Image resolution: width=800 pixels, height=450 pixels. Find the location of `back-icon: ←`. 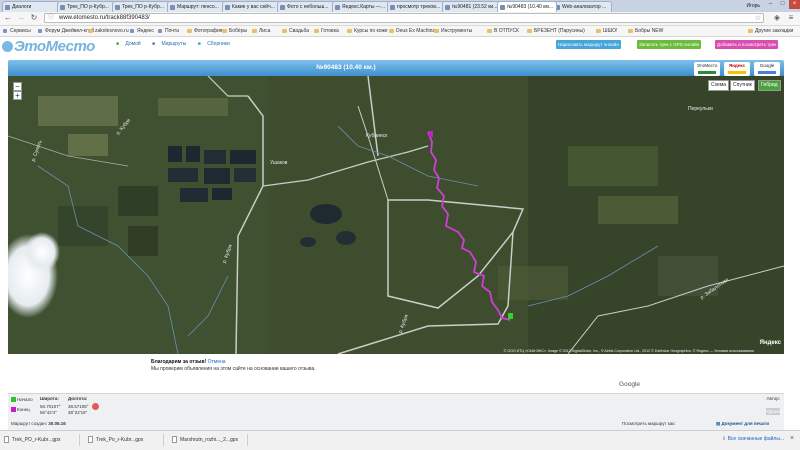

back-icon: ← is located at coordinates (8, 18).